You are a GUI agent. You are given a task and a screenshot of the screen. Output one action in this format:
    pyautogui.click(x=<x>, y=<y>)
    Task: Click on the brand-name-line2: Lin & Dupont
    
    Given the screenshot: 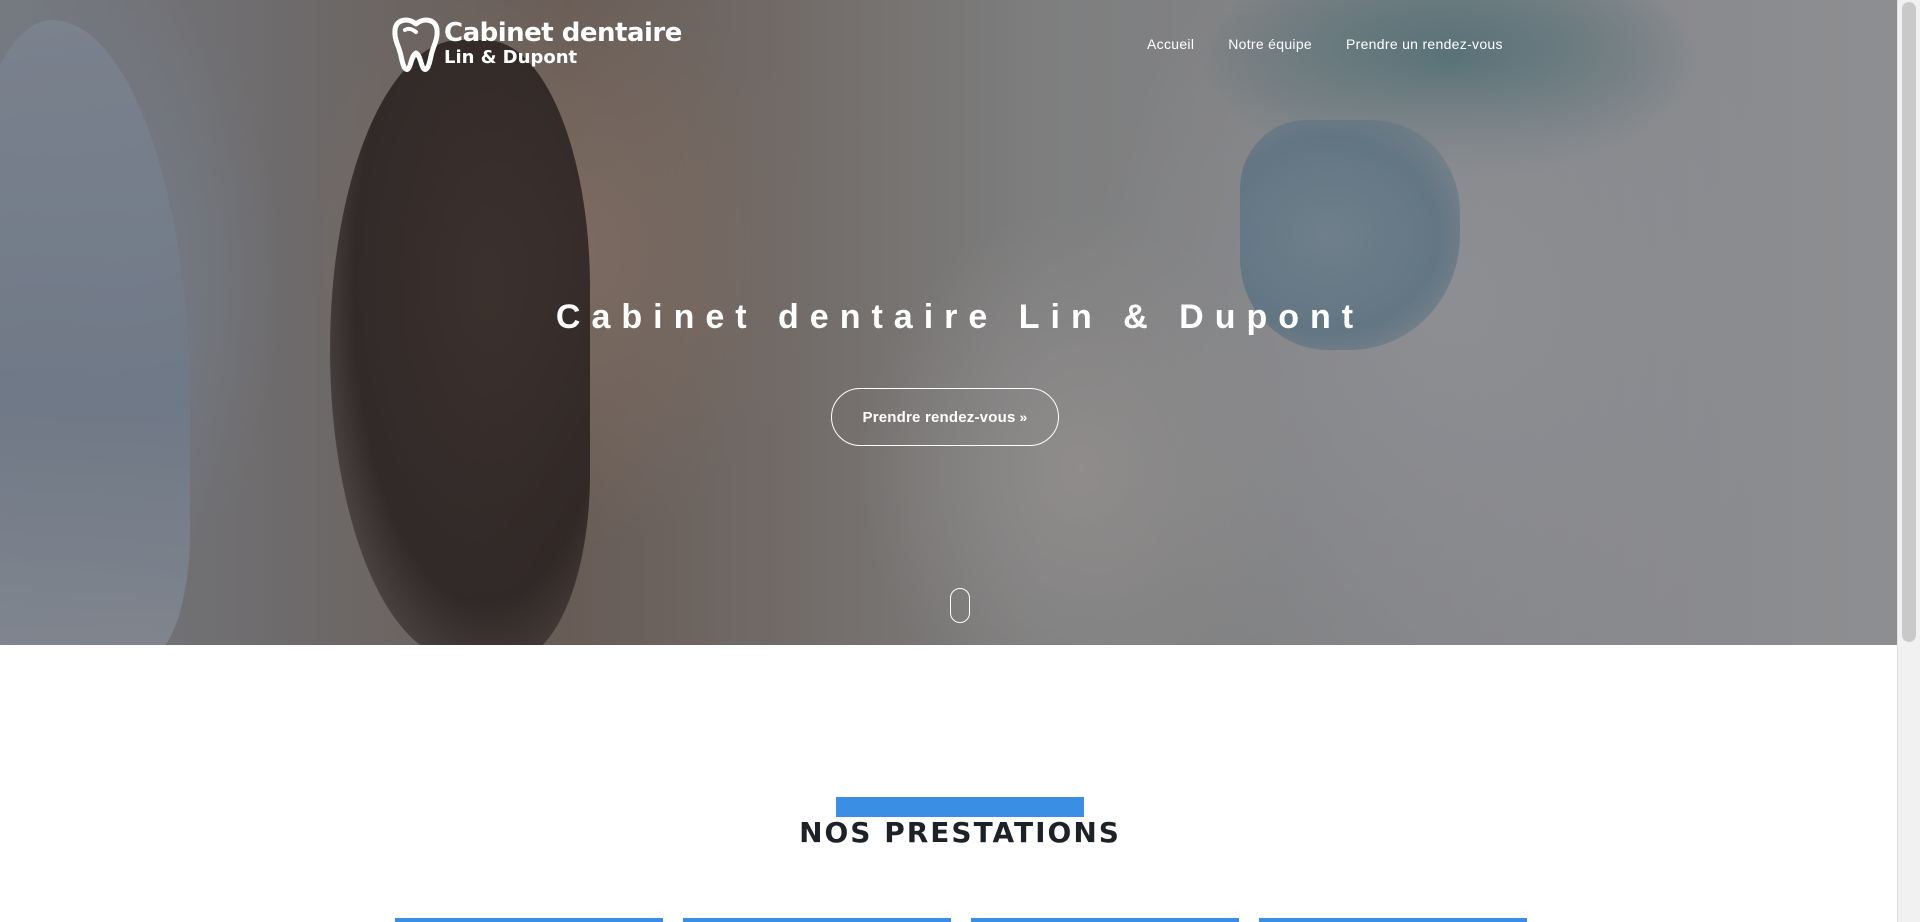 What is the action you would take?
    pyautogui.click(x=511, y=57)
    